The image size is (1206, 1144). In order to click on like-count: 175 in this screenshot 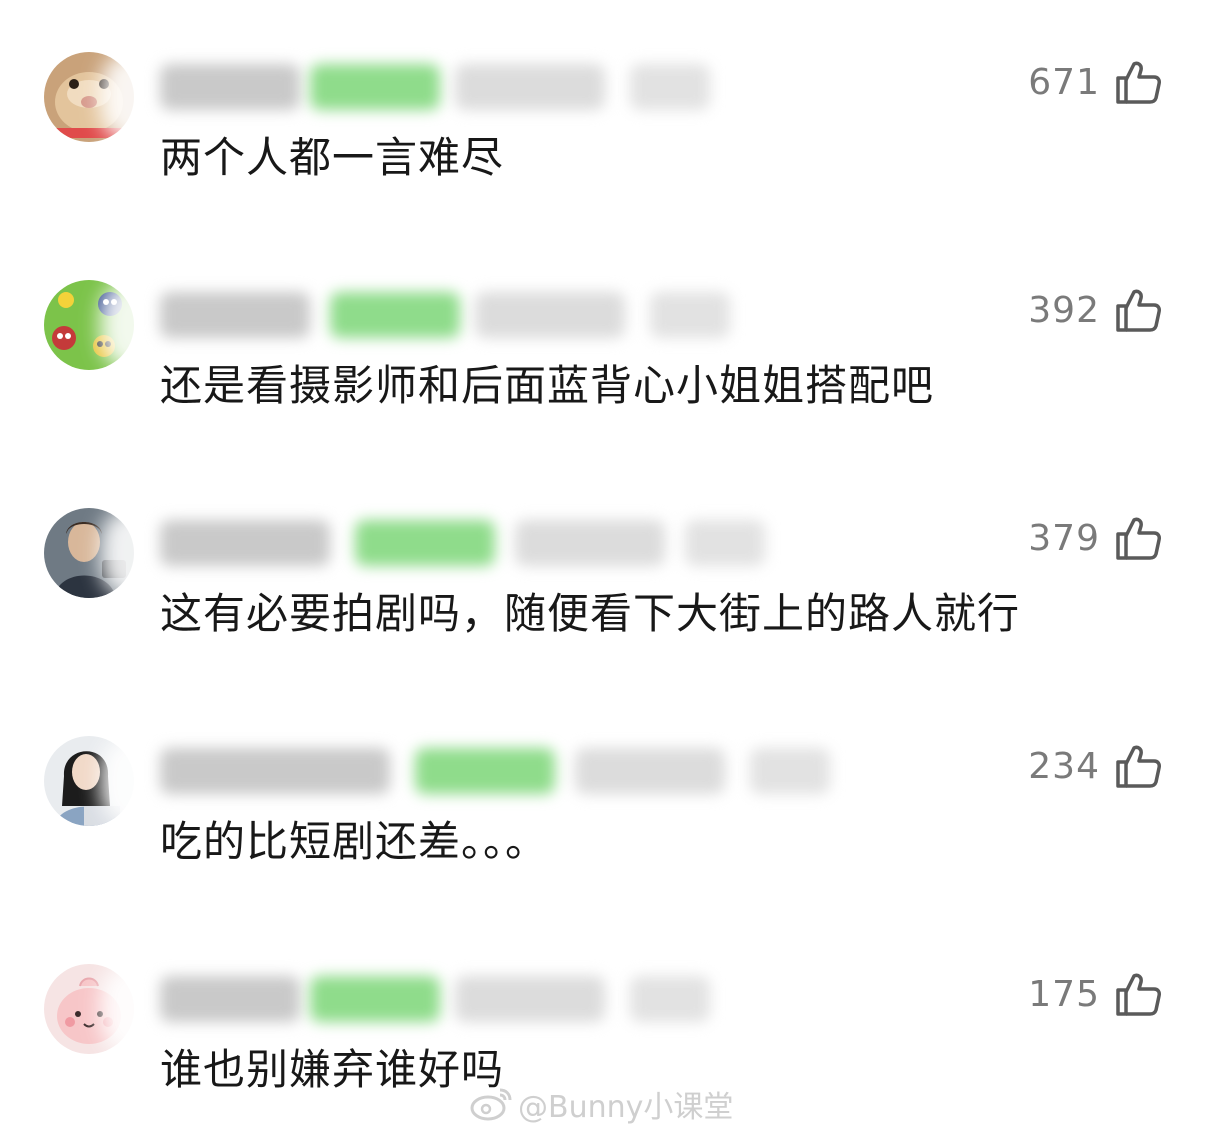, I will do `click(1064, 994)`.